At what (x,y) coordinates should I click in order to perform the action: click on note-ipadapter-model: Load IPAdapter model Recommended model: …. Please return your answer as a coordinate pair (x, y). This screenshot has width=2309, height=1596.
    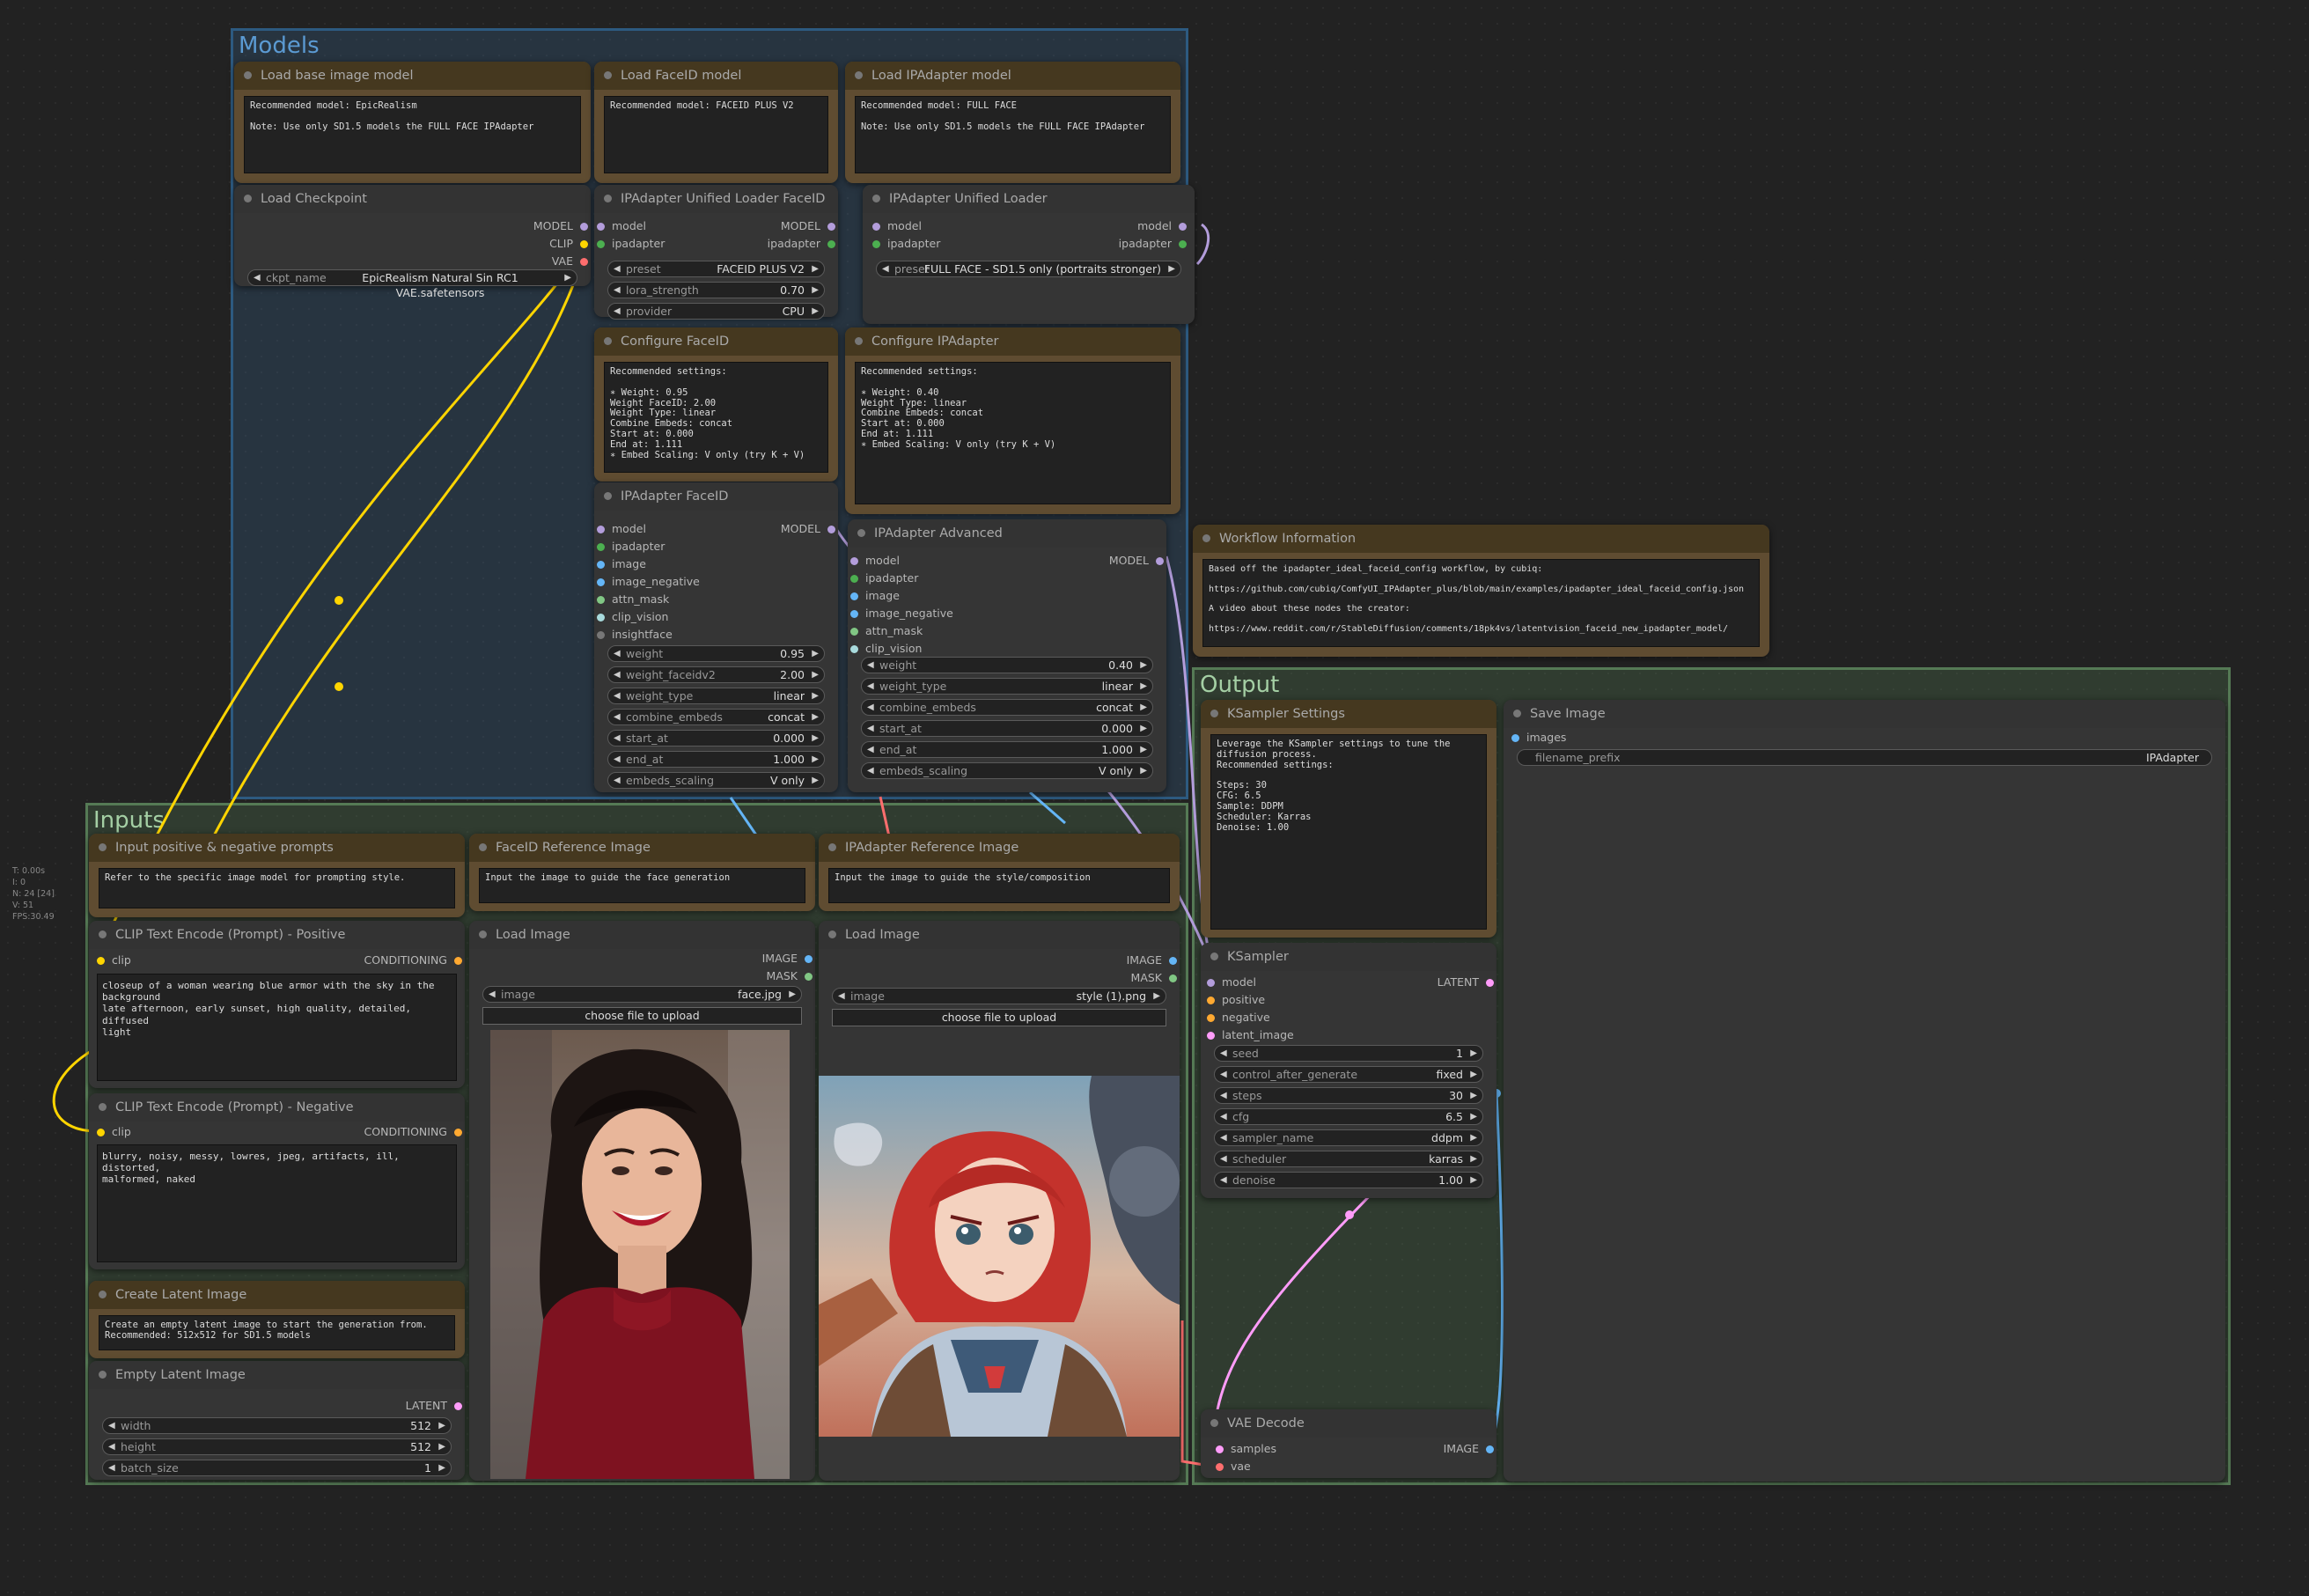
    Looking at the image, I should click on (1013, 123).